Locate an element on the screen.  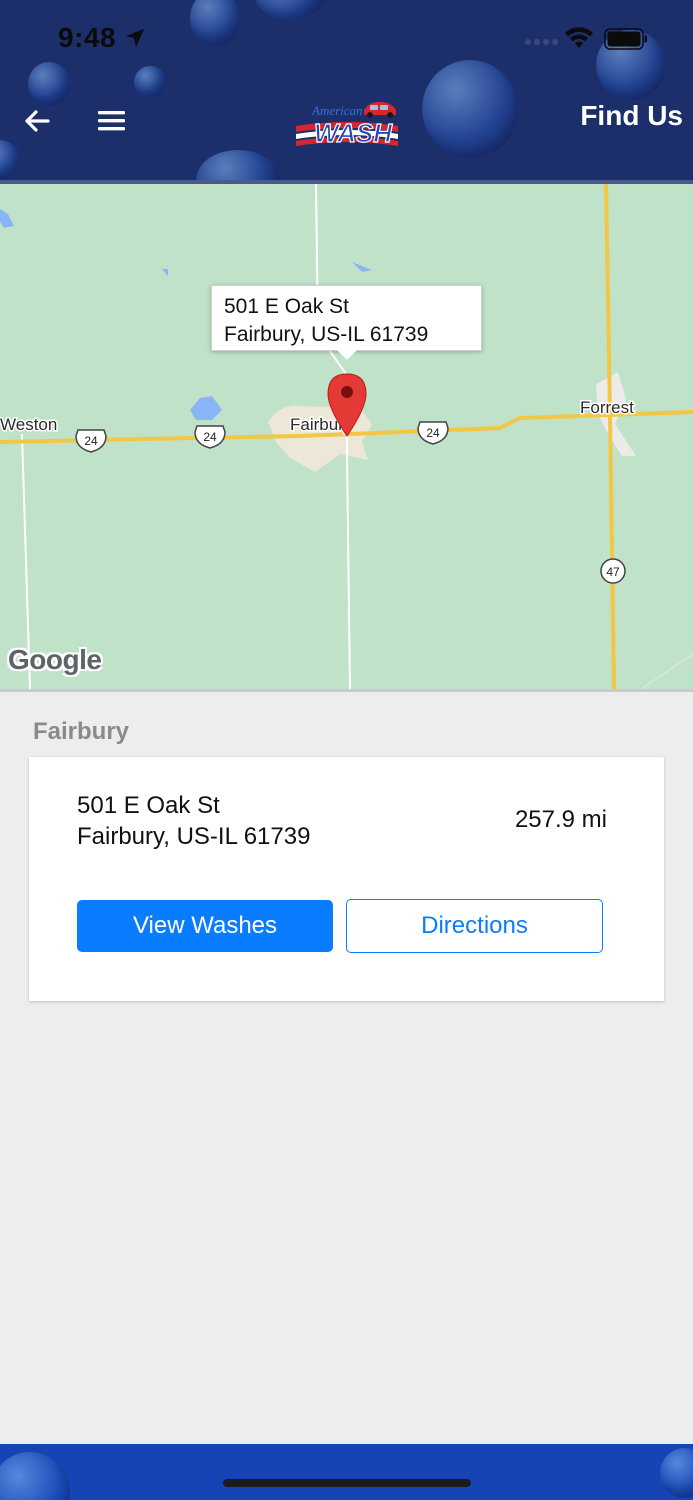
address-line2: Fairbury, US-IL 61739 is located at coordinates (194, 836).